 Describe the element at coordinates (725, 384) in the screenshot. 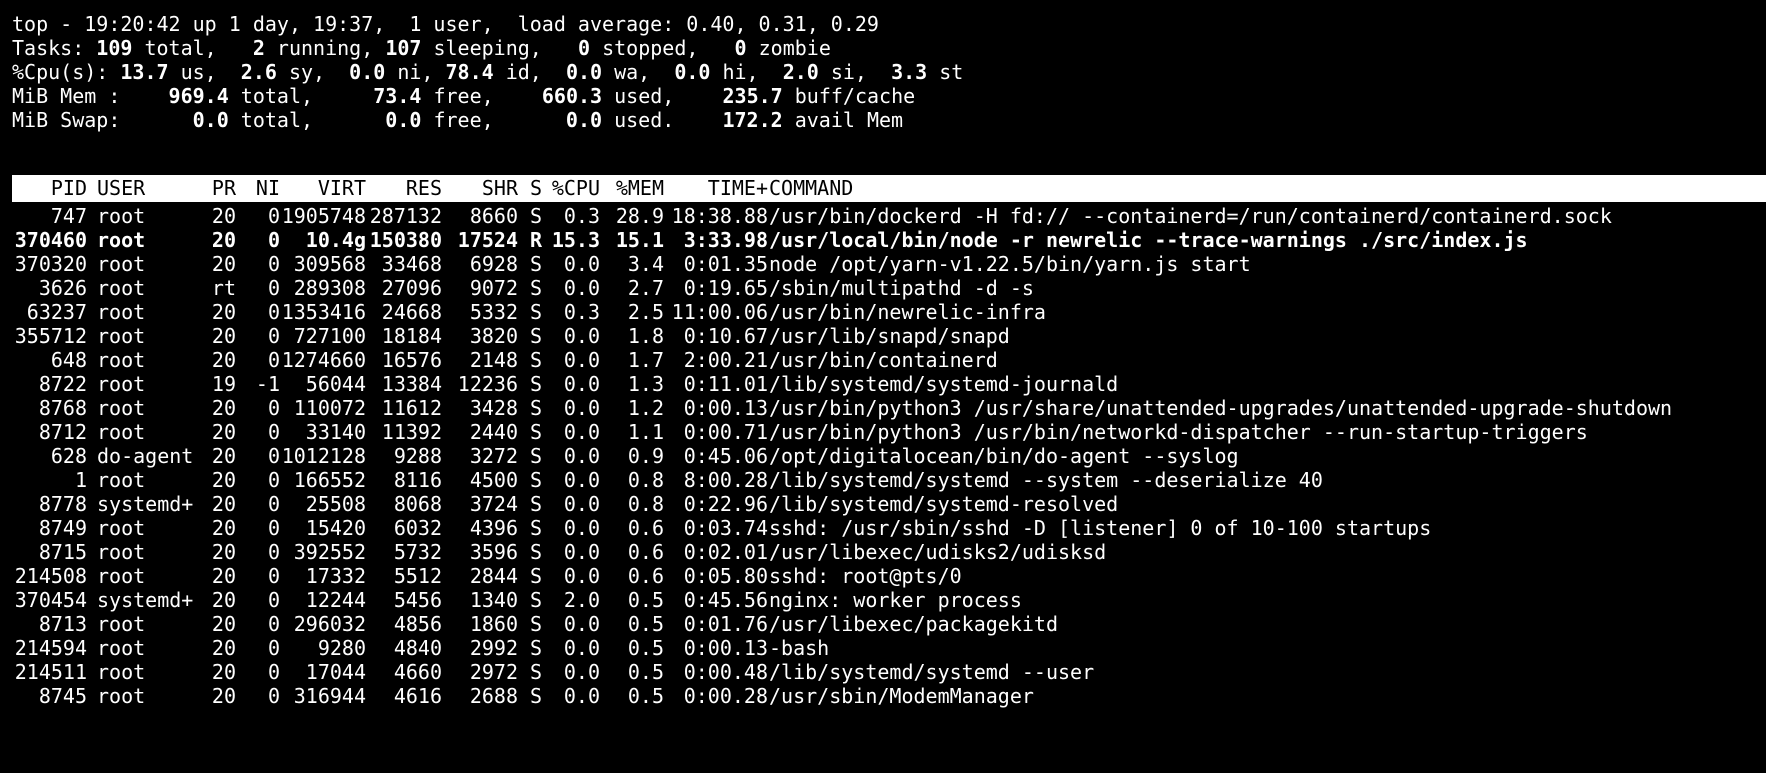

I see `cell-time: 0:11.01` at that location.